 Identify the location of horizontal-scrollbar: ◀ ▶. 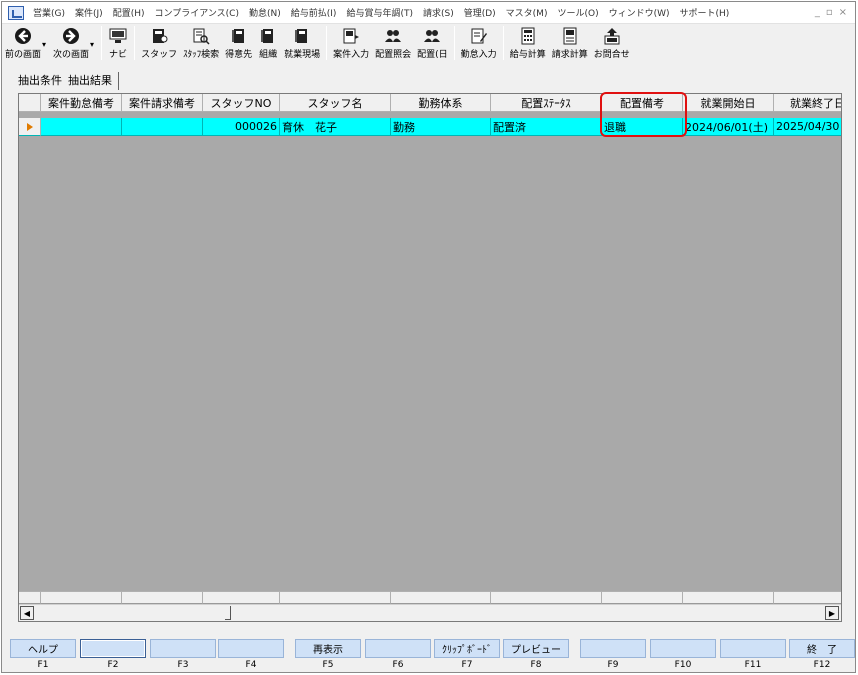
(430, 612).